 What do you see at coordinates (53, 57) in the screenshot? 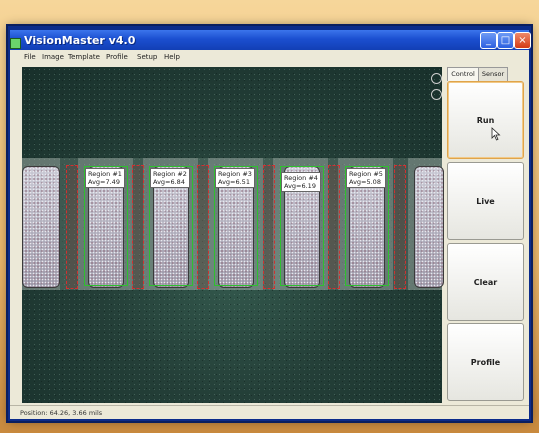
I see `menu-image: Image` at bounding box center [53, 57].